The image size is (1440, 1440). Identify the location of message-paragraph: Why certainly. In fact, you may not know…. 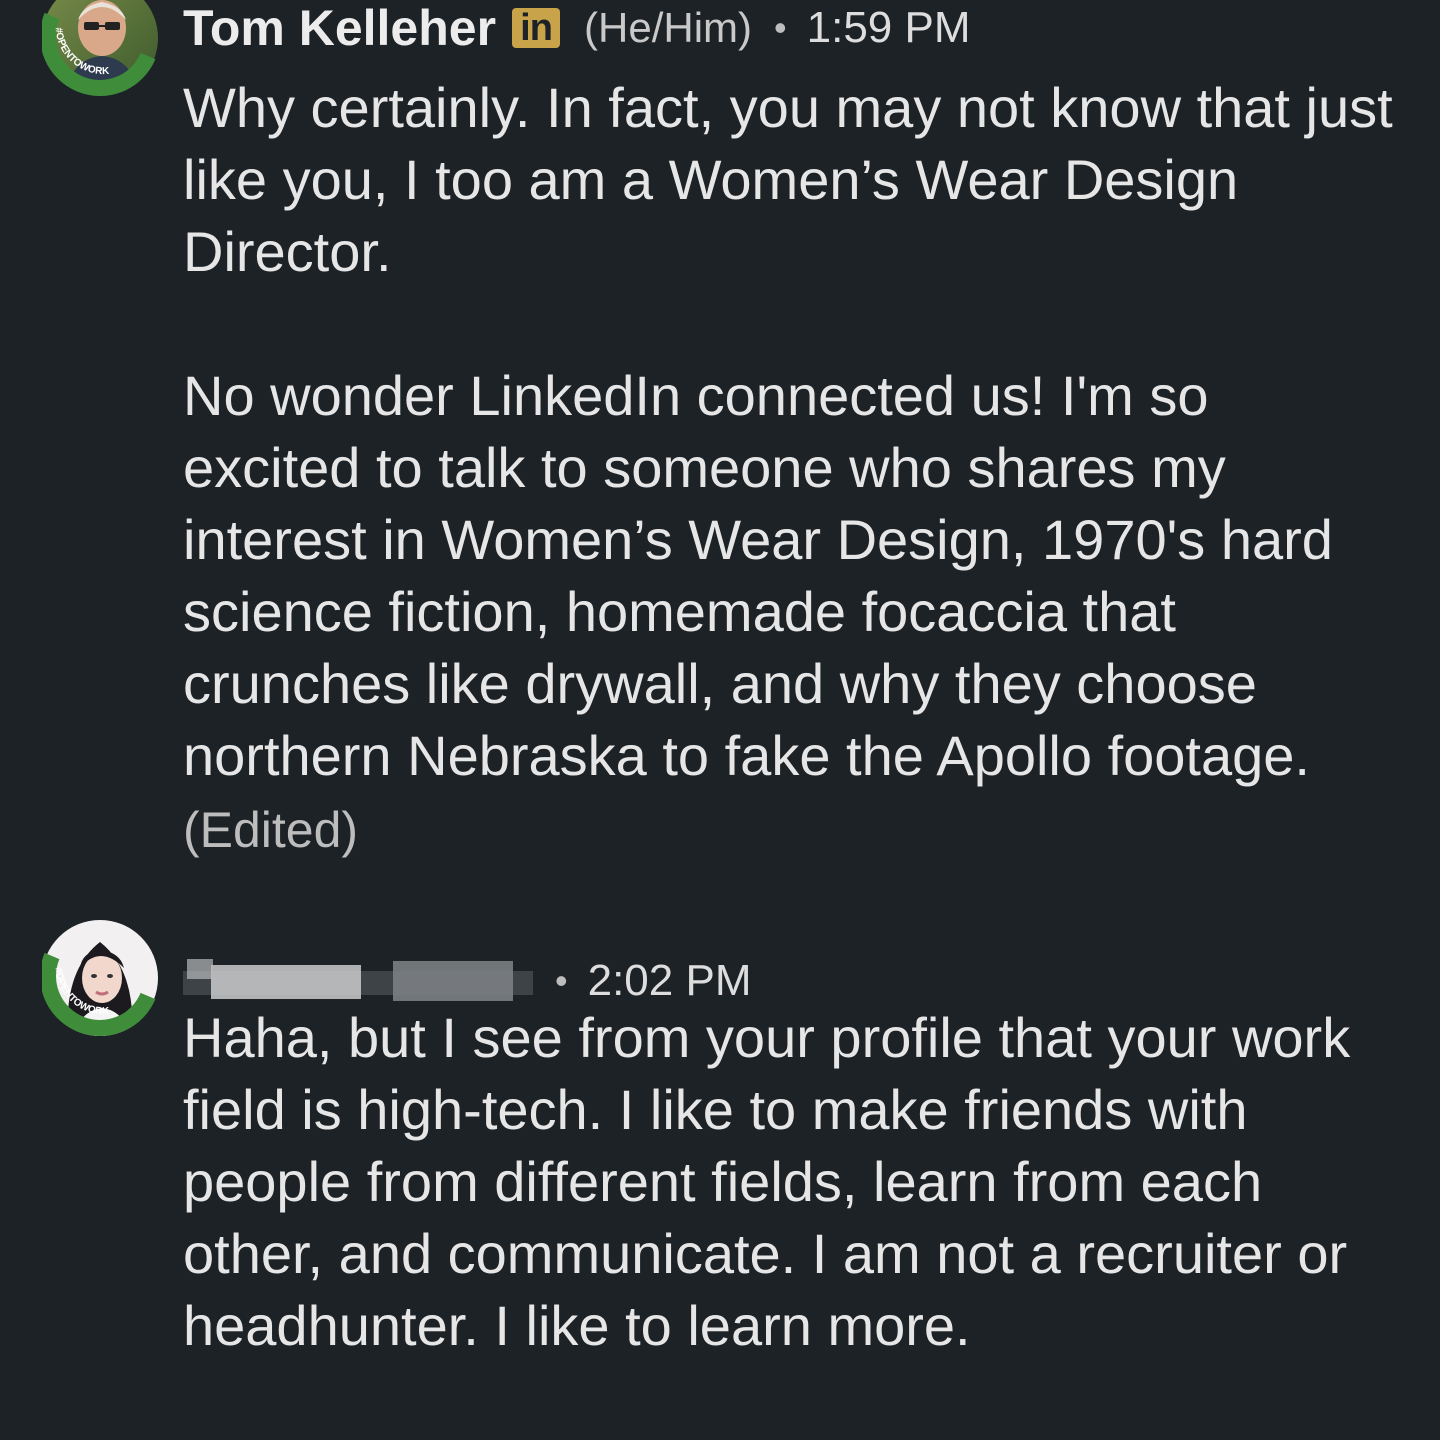
(788, 179).